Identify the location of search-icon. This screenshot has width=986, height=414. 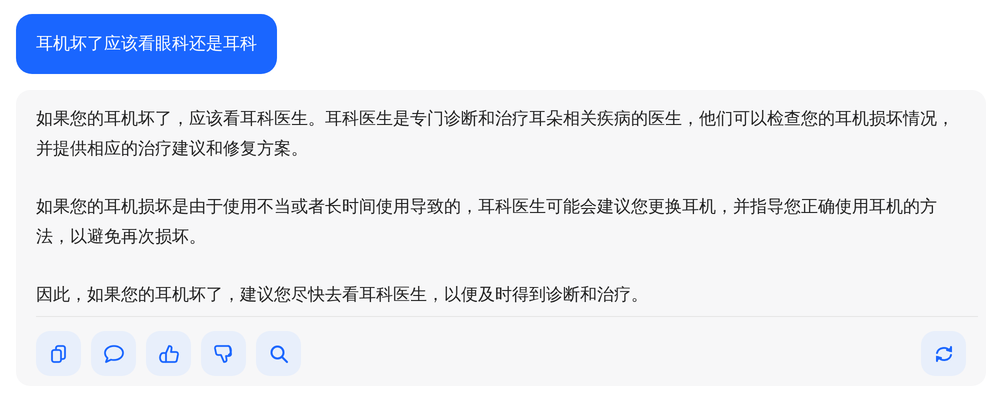
(278, 354).